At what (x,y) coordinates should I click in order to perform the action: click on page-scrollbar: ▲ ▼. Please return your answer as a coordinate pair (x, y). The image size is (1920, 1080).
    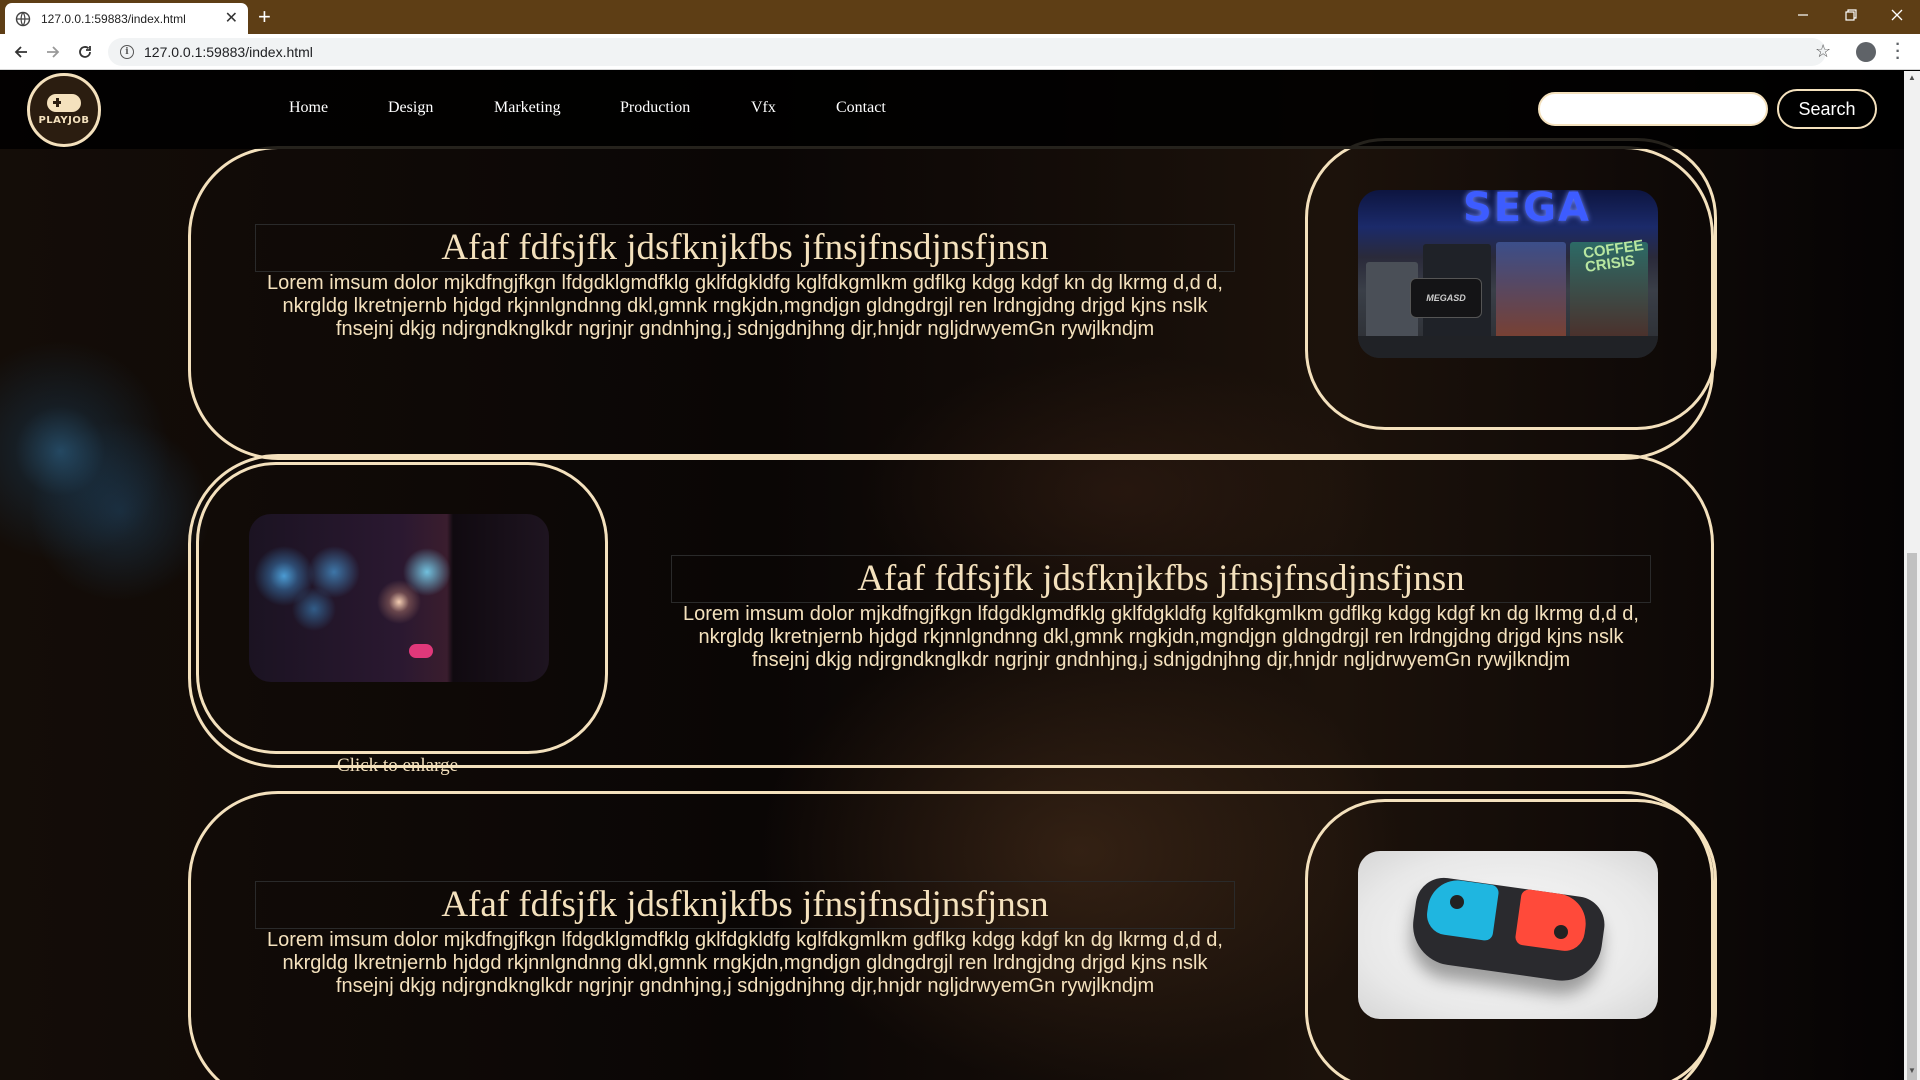
    Looking at the image, I should click on (1912, 575).